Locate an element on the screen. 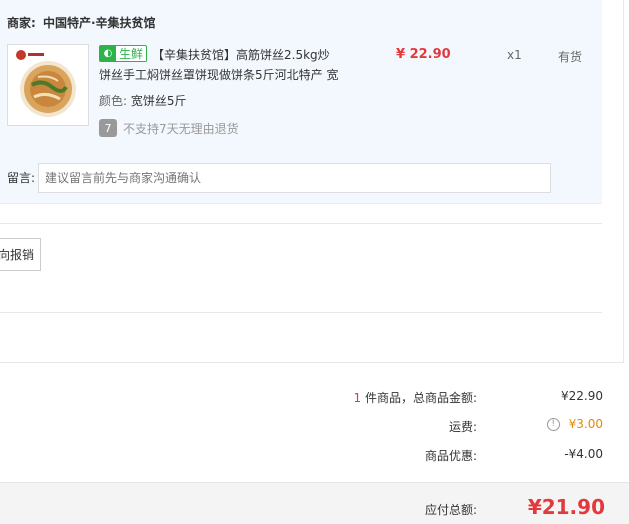  product-title-line2: 饼丝手工焖饼丝罩饼现做饼条5斤河北特产 宽 is located at coordinates (224, 75).